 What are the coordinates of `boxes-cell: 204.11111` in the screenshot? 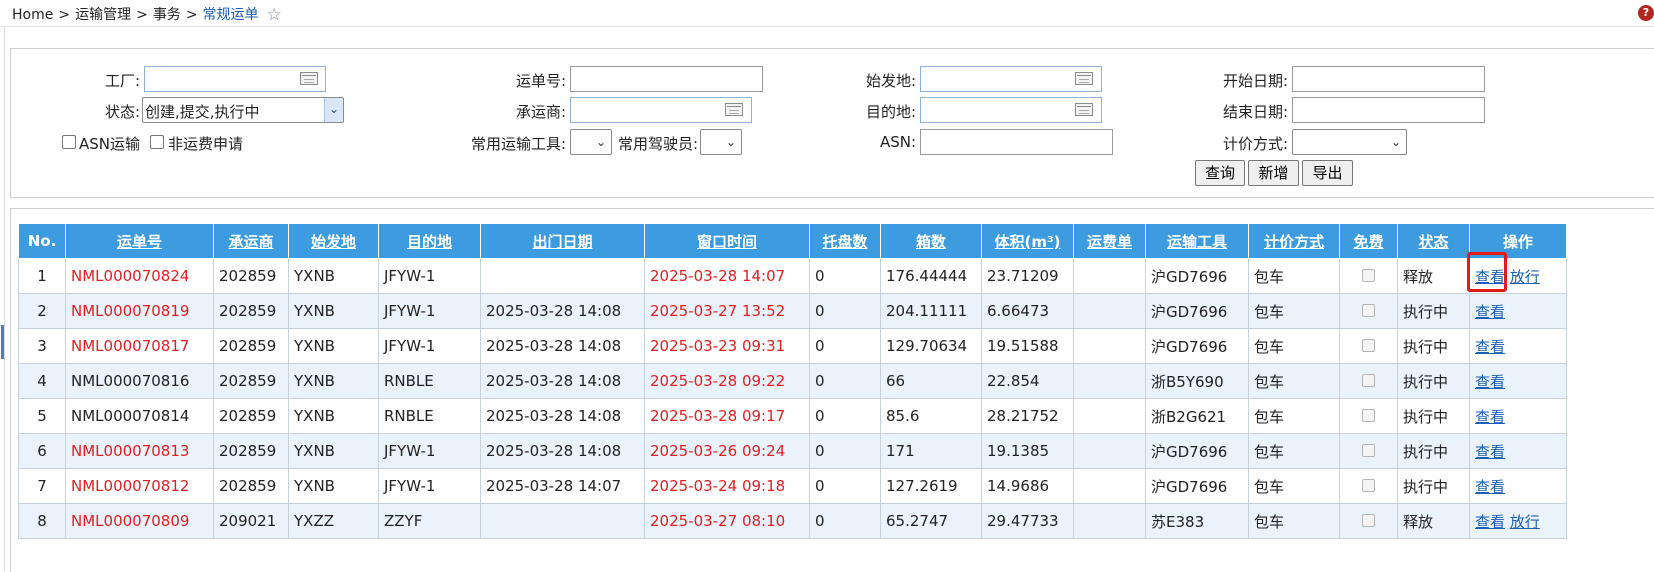 It's located at (931, 311).